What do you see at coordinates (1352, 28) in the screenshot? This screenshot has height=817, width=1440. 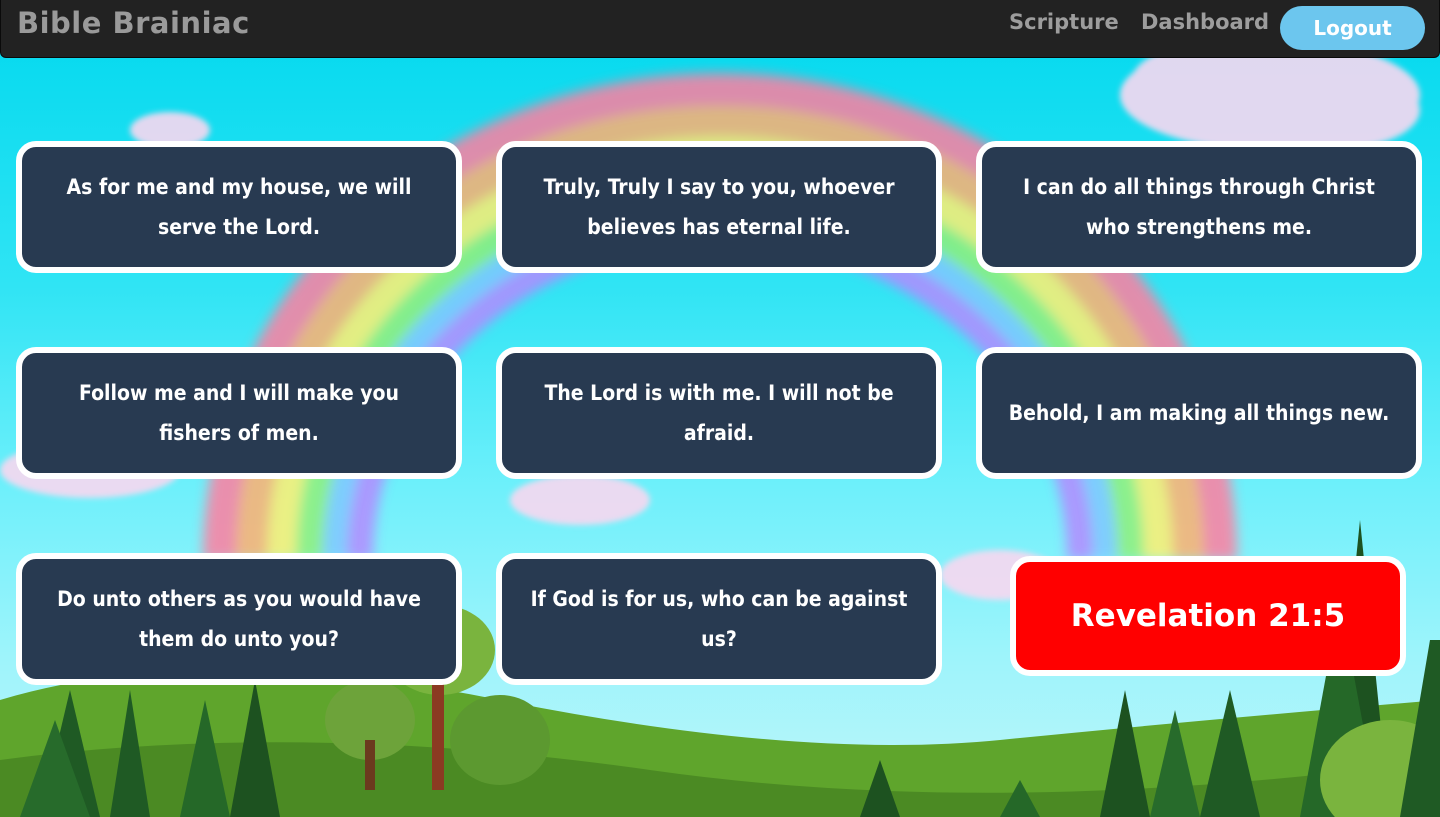 I see `logout-button: Logout` at bounding box center [1352, 28].